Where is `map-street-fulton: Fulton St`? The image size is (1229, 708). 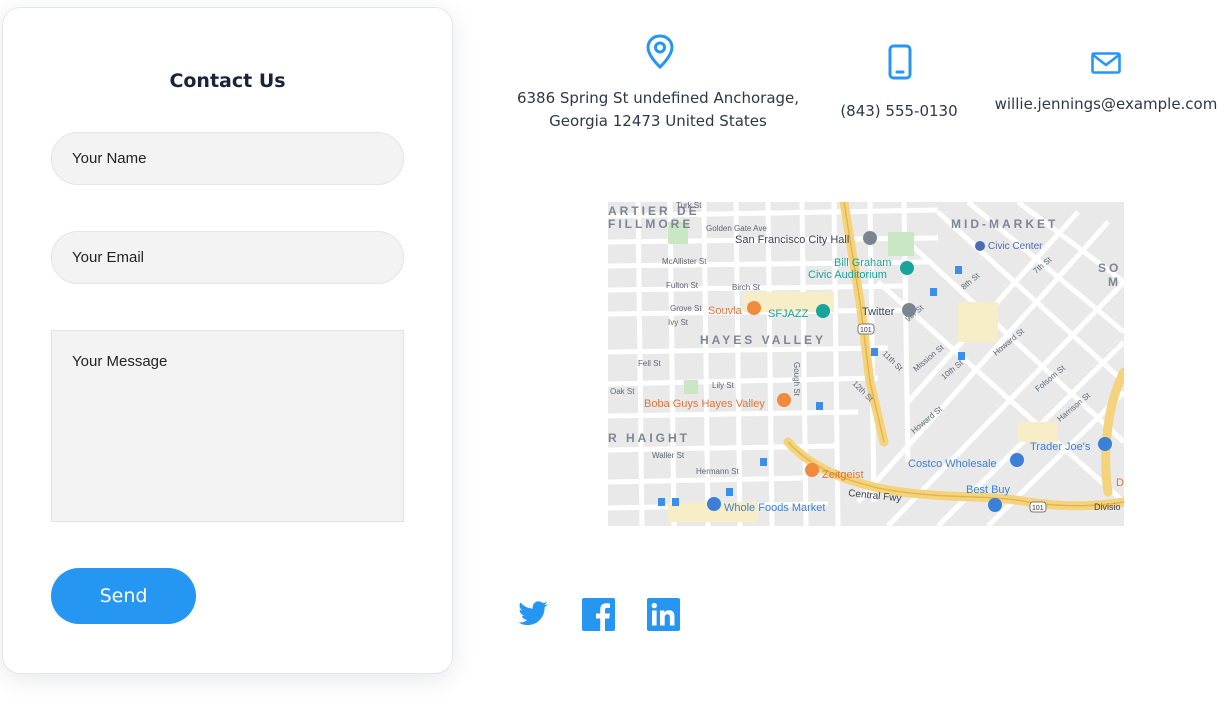 map-street-fulton: Fulton St is located at coordinates (682, 285).